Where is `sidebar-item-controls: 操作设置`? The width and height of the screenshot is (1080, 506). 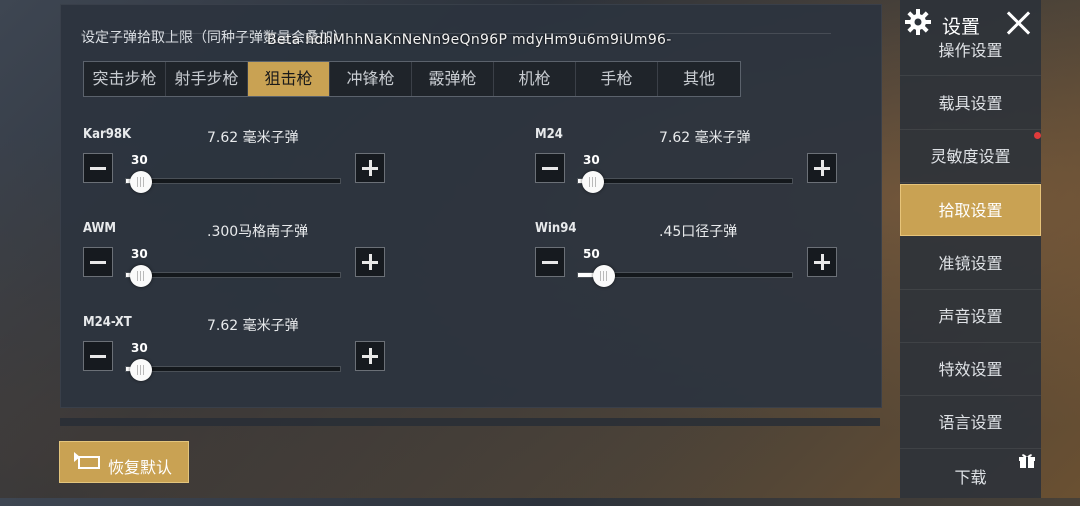 sidebar-item-controls: 操作设置 is located at coordinates (970, 51).